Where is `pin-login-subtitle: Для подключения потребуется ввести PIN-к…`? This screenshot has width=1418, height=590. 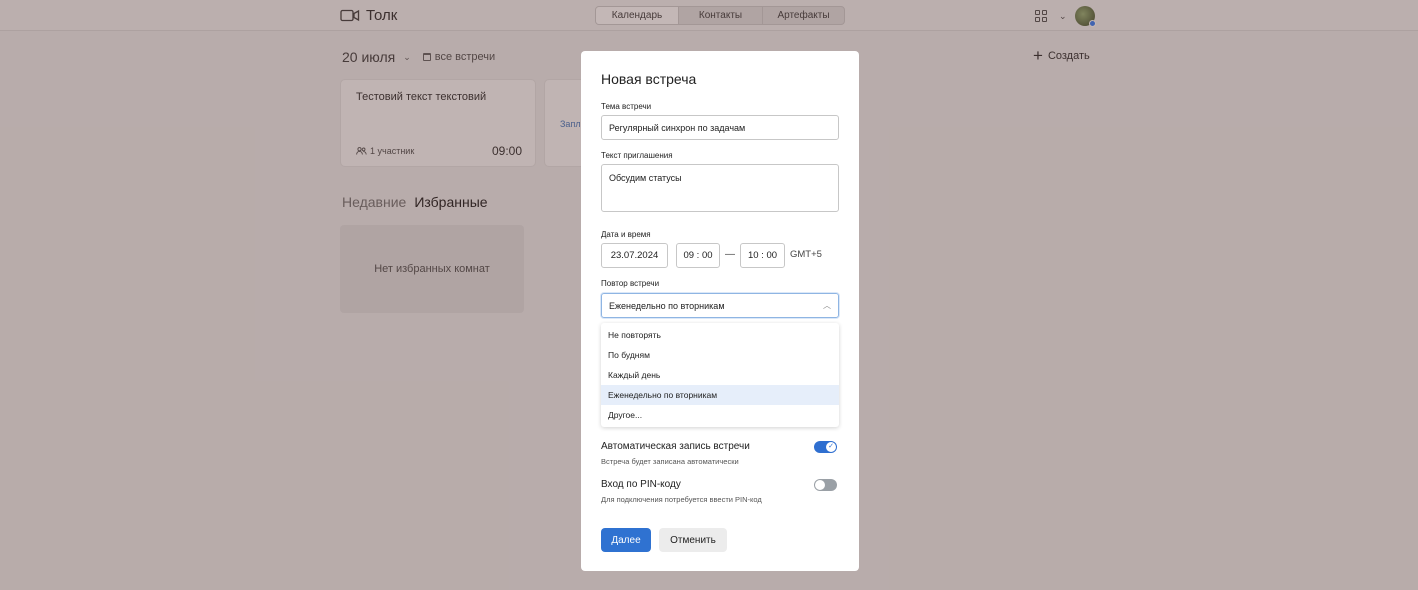 pin-login-subtitle: Для подключения потребуется ввести PIN-к… is located at coordinates (681, 499).